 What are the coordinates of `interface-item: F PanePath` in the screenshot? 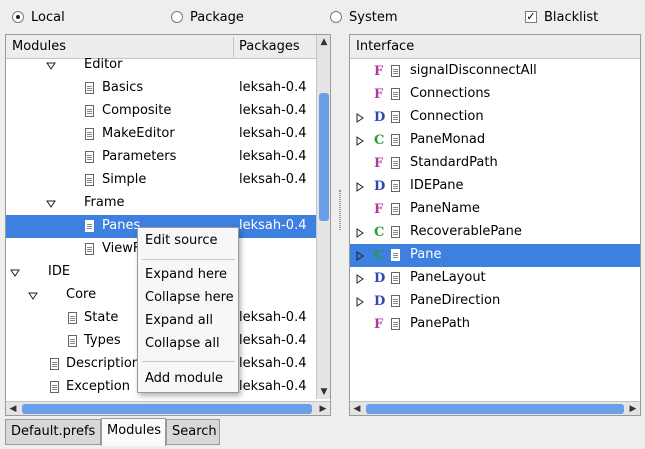 It's located at (495, 324).